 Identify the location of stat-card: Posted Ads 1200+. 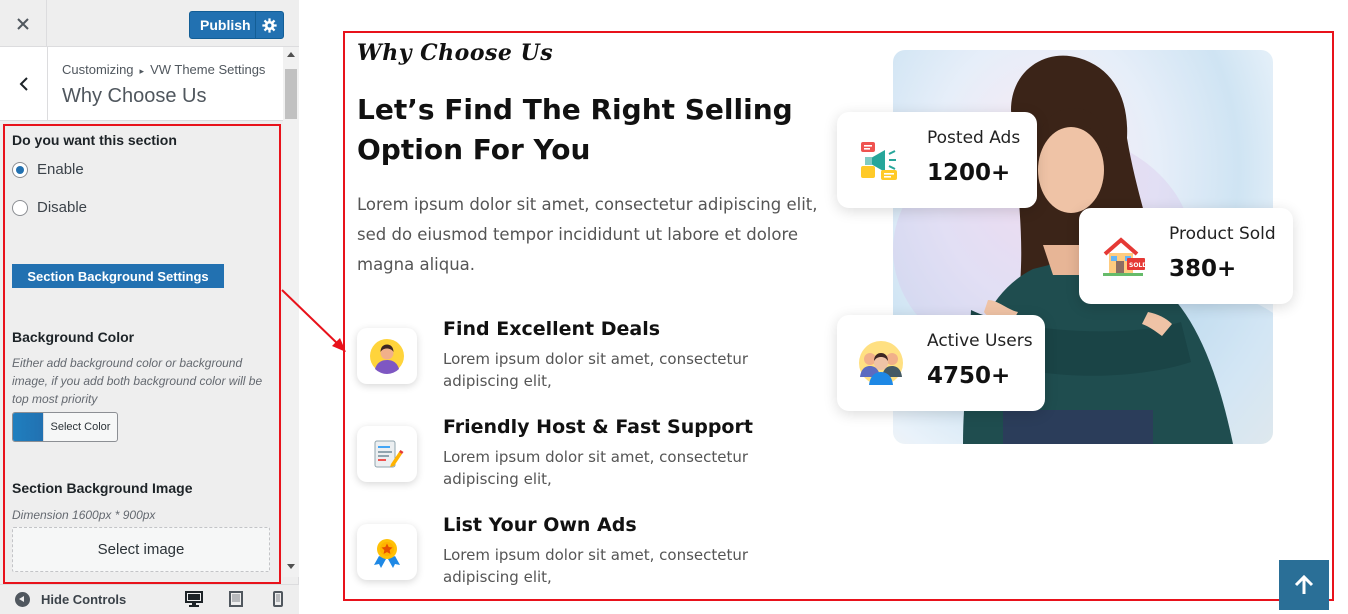
(937, 160).